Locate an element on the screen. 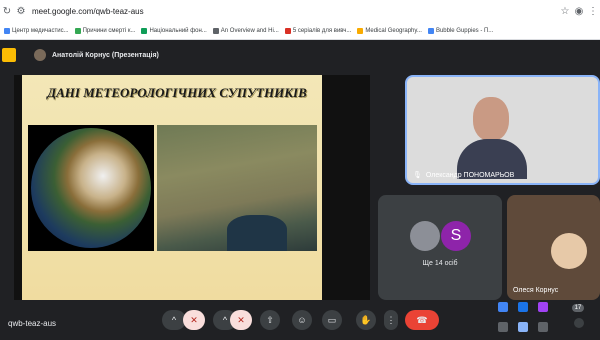  participant-tile-main: 🎙 Олександр ПОНОМАРЬОВ is located at coordinates (502, 130).